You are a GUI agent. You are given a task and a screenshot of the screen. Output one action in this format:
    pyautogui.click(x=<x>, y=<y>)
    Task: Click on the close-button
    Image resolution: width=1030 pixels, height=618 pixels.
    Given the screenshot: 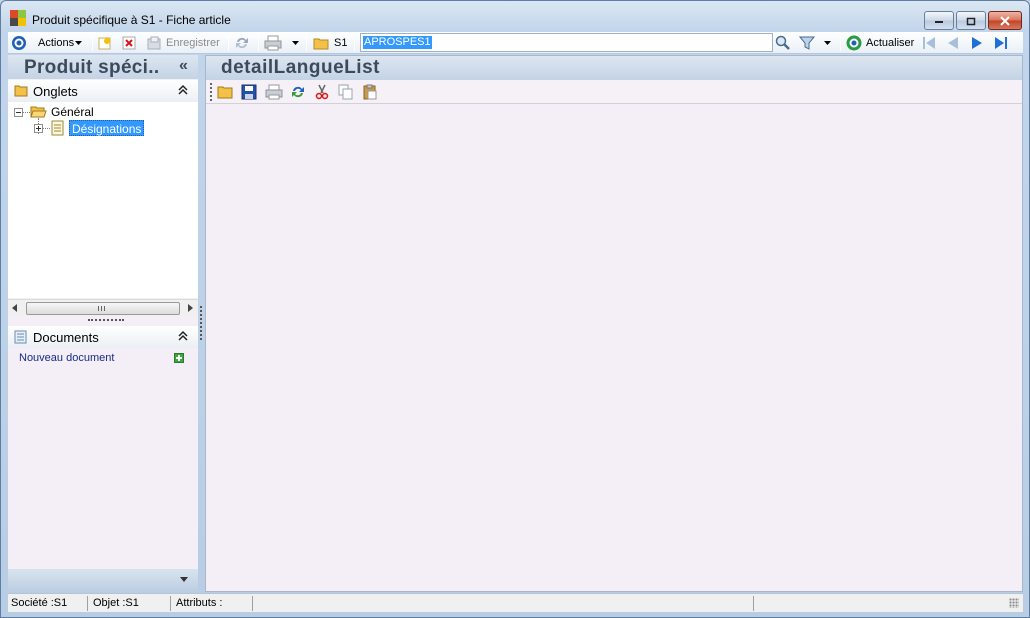 What is the action you would take?
    pyautogui.click(x=1005, y=20)
    